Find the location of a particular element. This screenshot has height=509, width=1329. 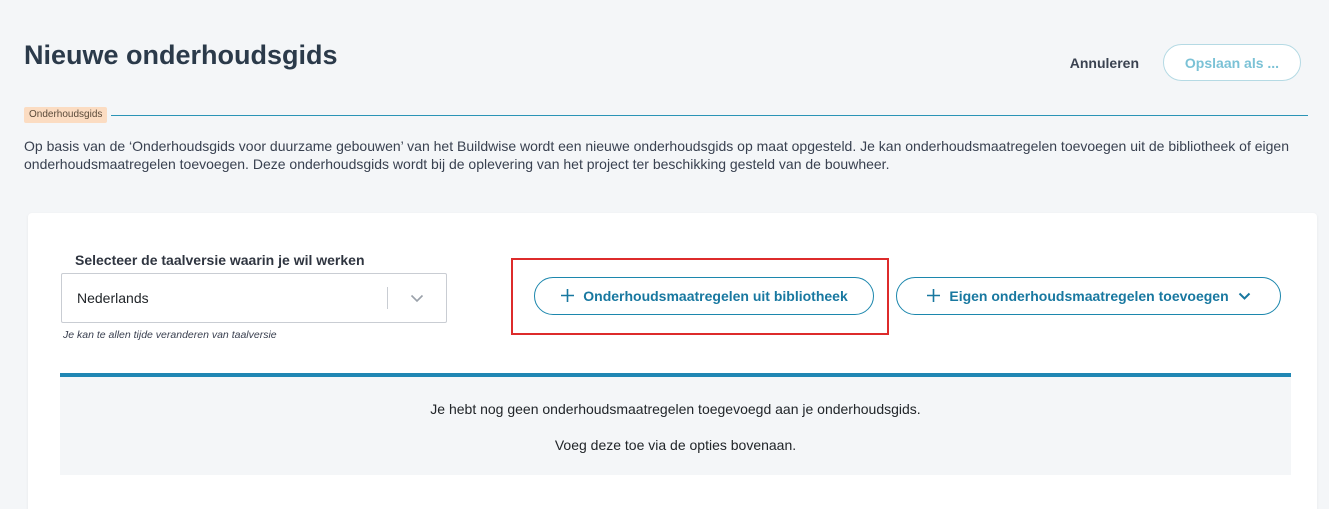

add-own-measures-label: Eigen onderhoudsmaatregelen toevoegen is located at coordinates (1089, 296).